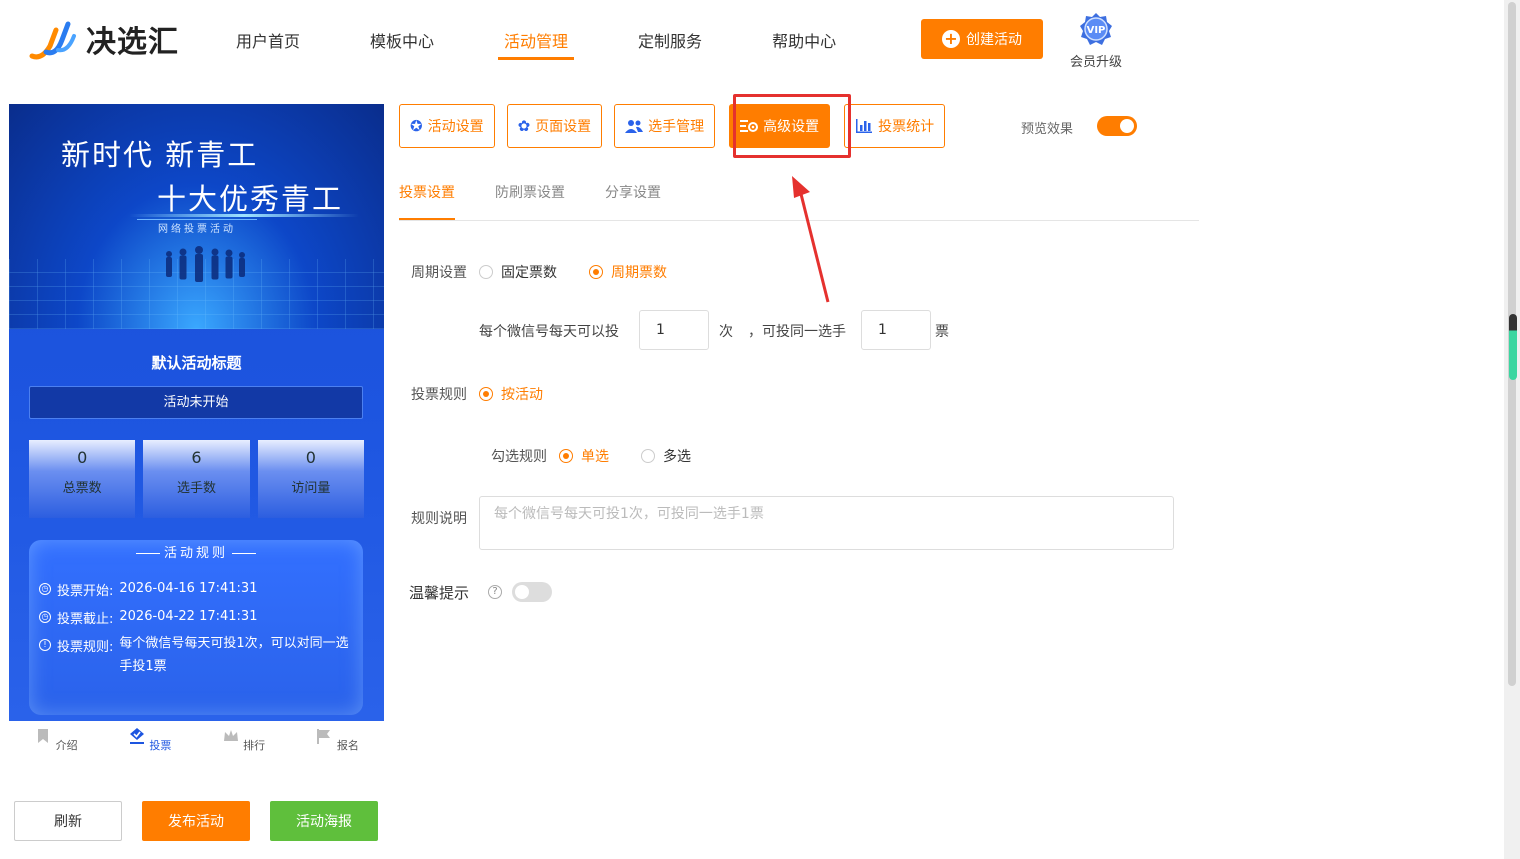 This screenshot has width=1520, height=859. What do you see at coordinates (196, 488) in the screenshot?
I see `stat-label: 选手数` at bounding box center [196, 488].